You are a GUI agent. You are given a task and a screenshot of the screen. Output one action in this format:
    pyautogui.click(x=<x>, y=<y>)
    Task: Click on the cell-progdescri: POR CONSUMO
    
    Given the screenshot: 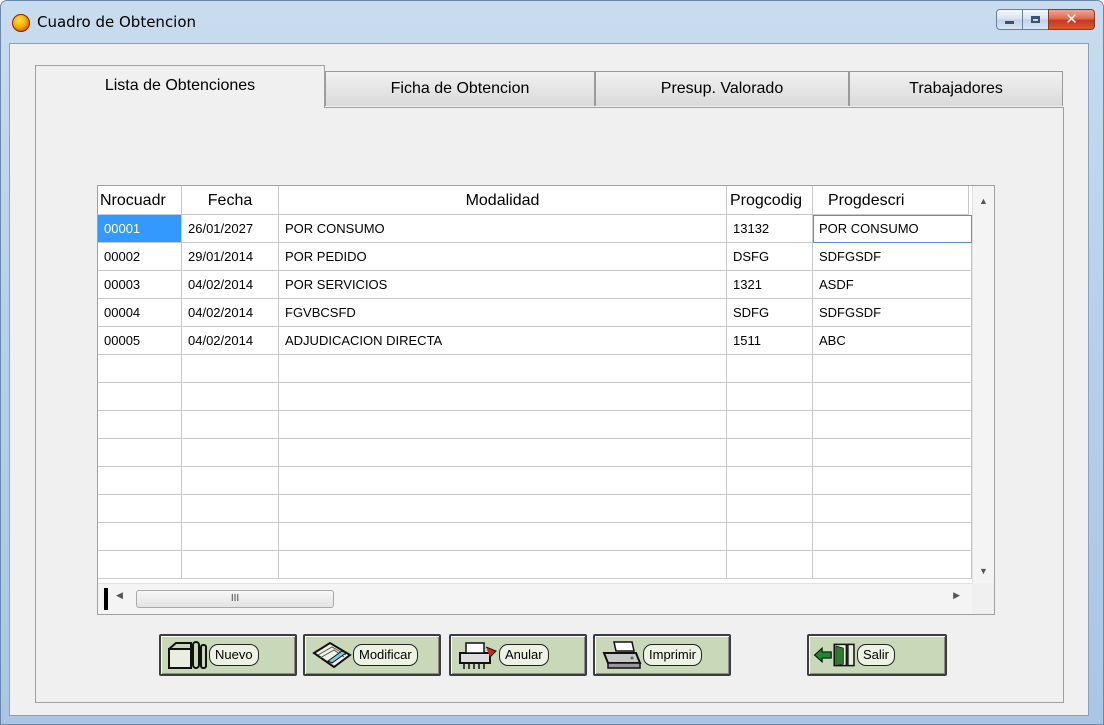 What is the action you would take?
    pyautogui.click(x=892, y=229)
    